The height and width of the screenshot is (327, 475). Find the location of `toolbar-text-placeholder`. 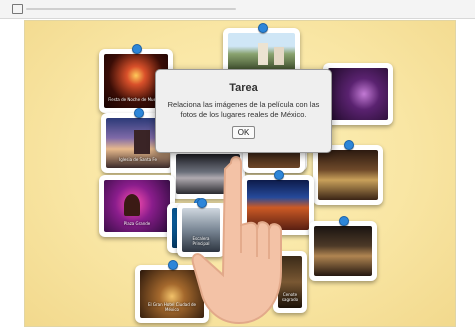

toolbar-text-placeholder is located at coordinates (131, 9).